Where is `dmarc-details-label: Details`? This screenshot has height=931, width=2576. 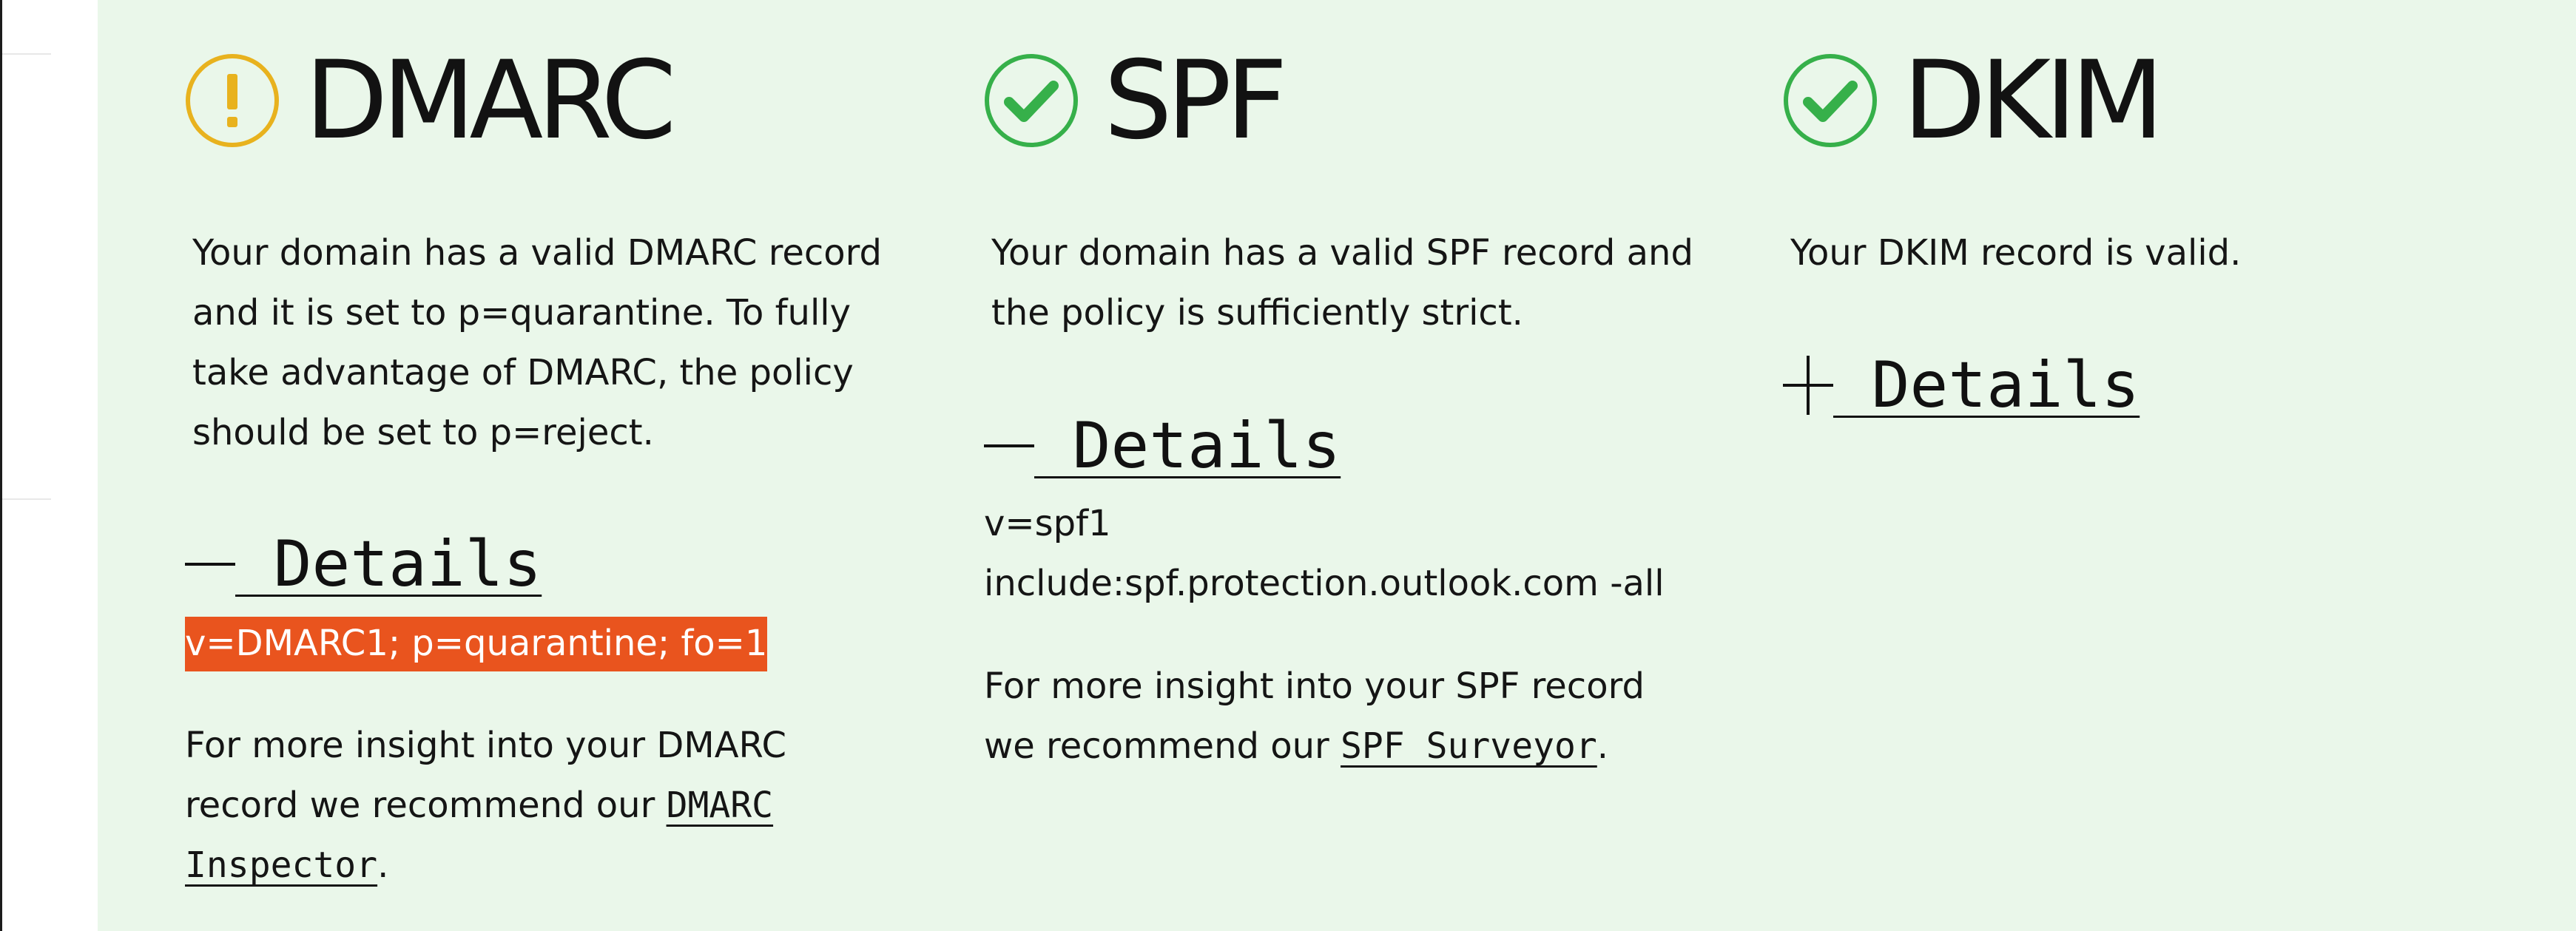 dmarc-details-label: Details is located at coordinates (388, 564).